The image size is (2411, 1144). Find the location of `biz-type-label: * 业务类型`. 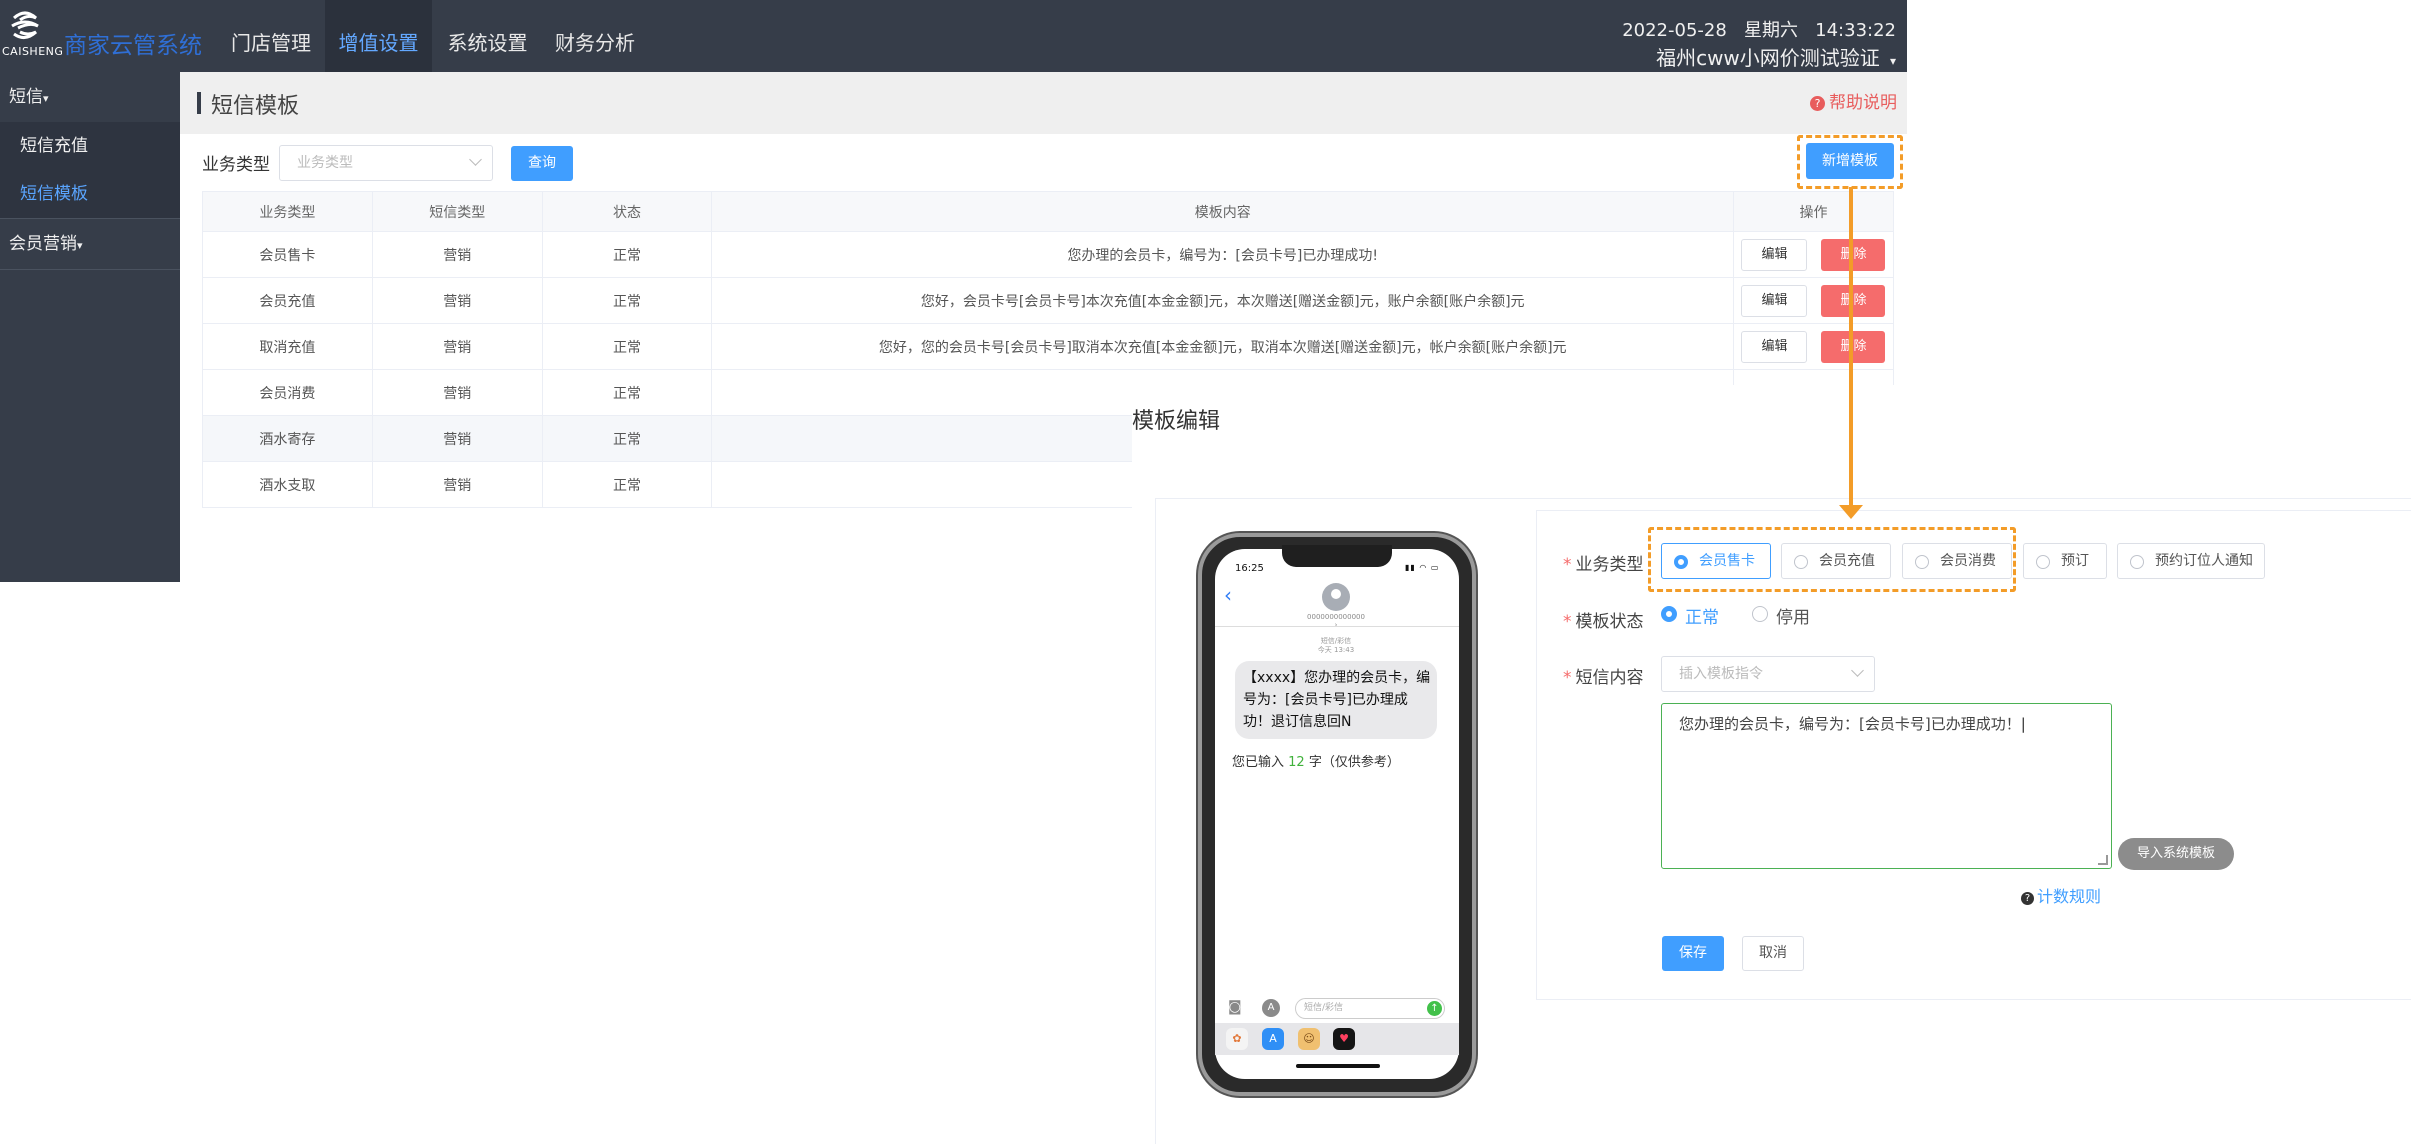

biz-type-label: * 业务类型 is located at coordinates (1603, 562).